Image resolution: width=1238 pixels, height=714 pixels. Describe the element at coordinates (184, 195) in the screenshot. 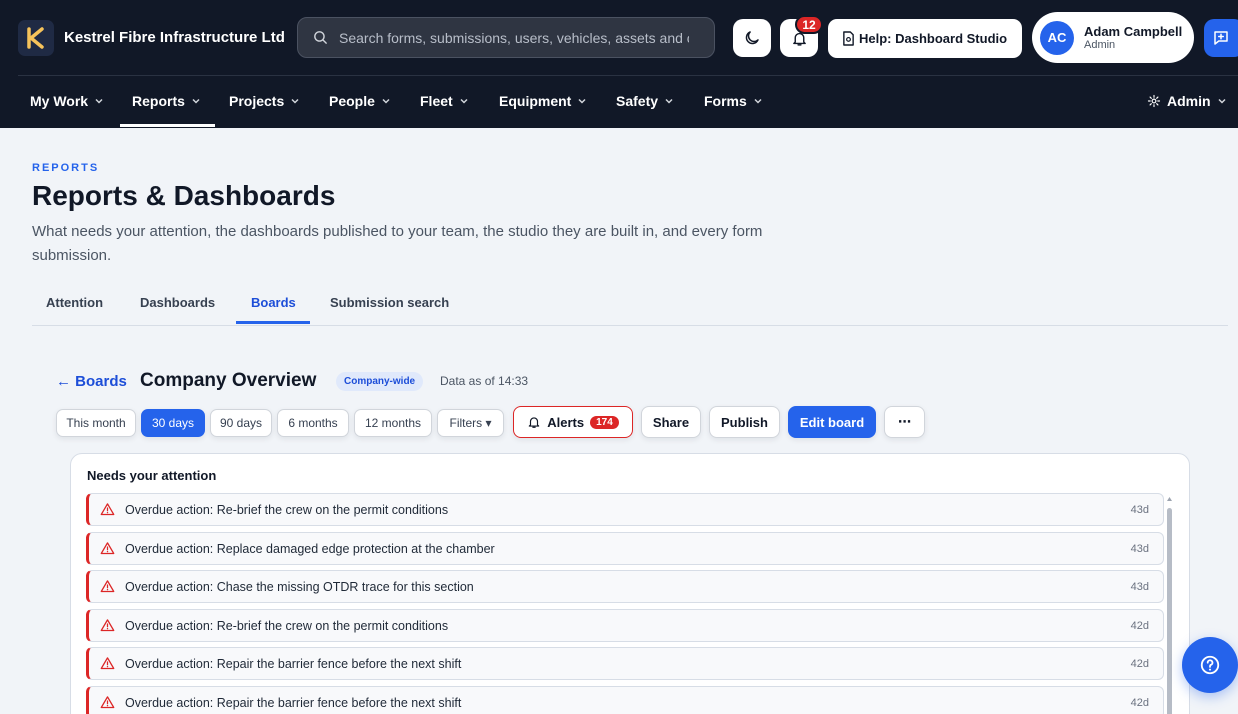

I see `page-title: Reports & Dashboards` at that location.